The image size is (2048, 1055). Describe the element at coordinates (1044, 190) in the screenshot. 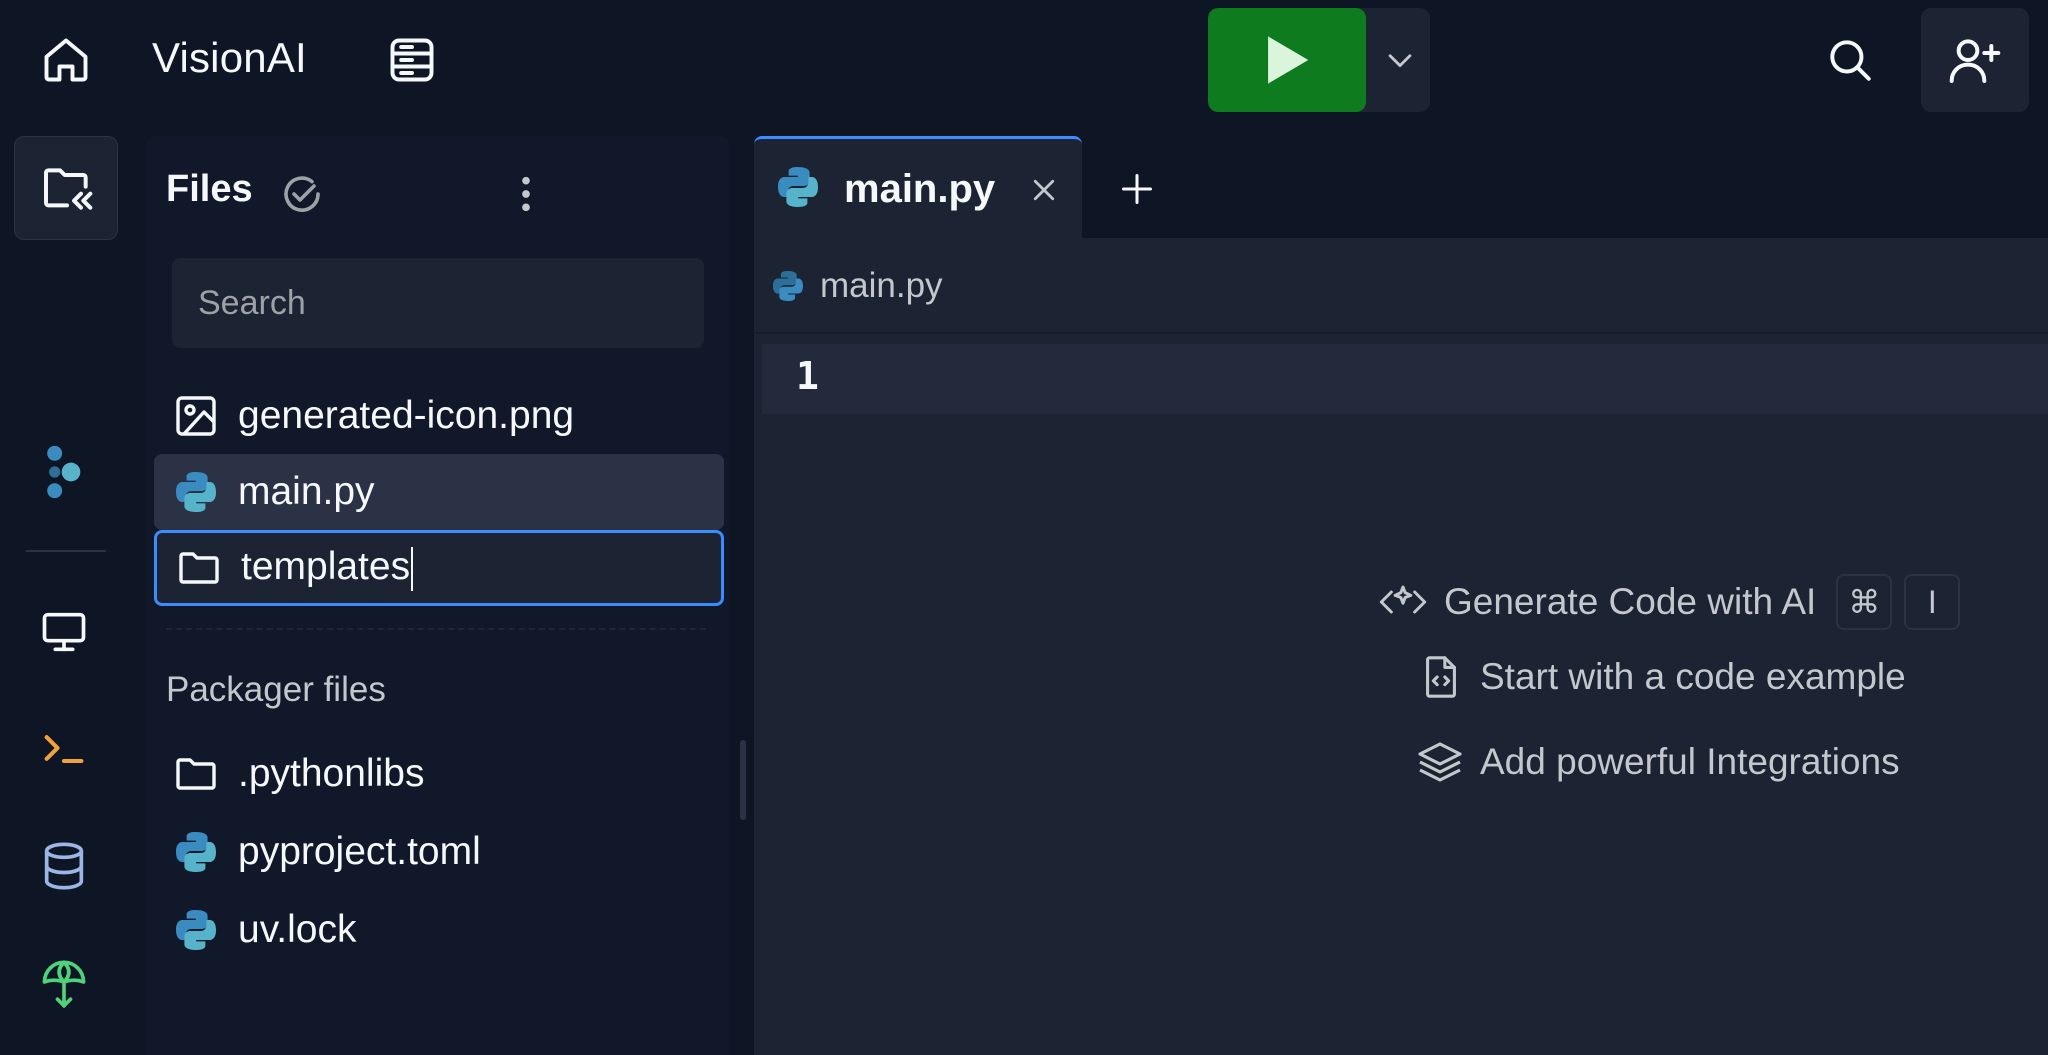

I see `close-icon` at that location.